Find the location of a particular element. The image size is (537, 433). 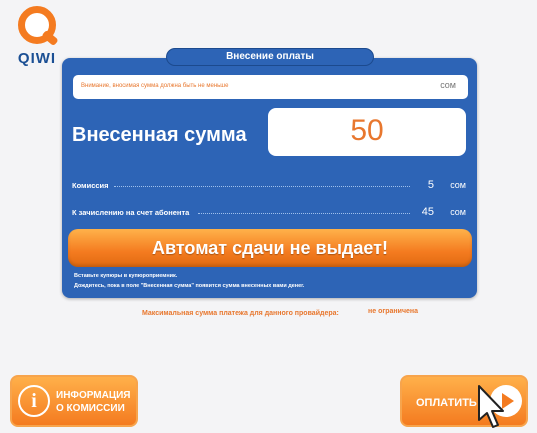

warning-currency: сом is located at coordinates (448, 85).